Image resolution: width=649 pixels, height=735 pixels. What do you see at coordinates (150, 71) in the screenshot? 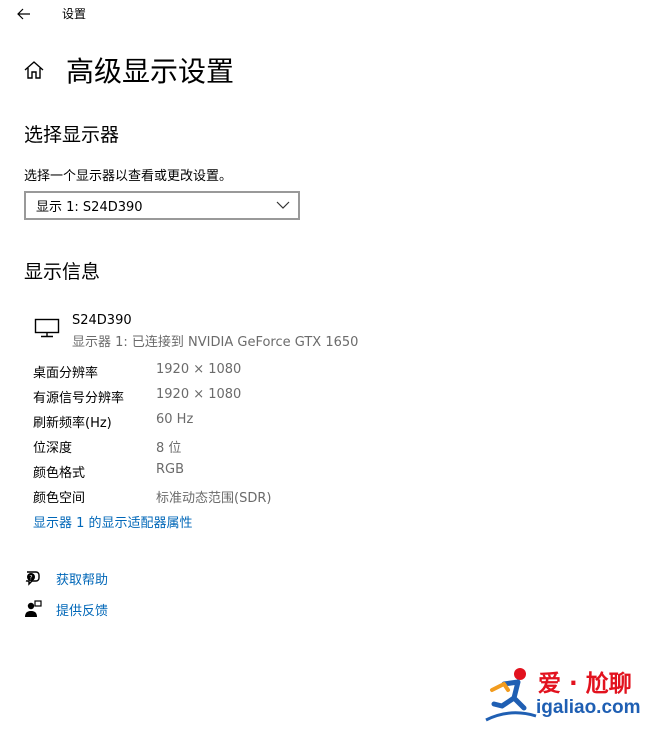
I see `page-title: 高级显示设置` at bounding box center [150, 71].